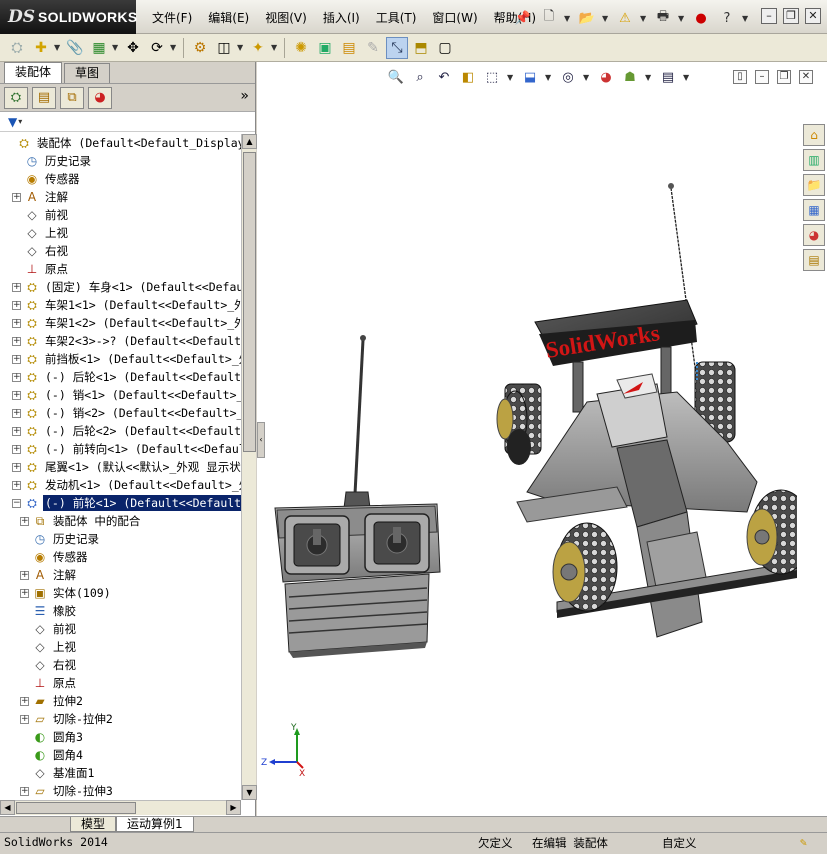  I want to click on tree-item: + ⛭ 前挡板<1> (Default<<Default>_外观, so click(120, 359).